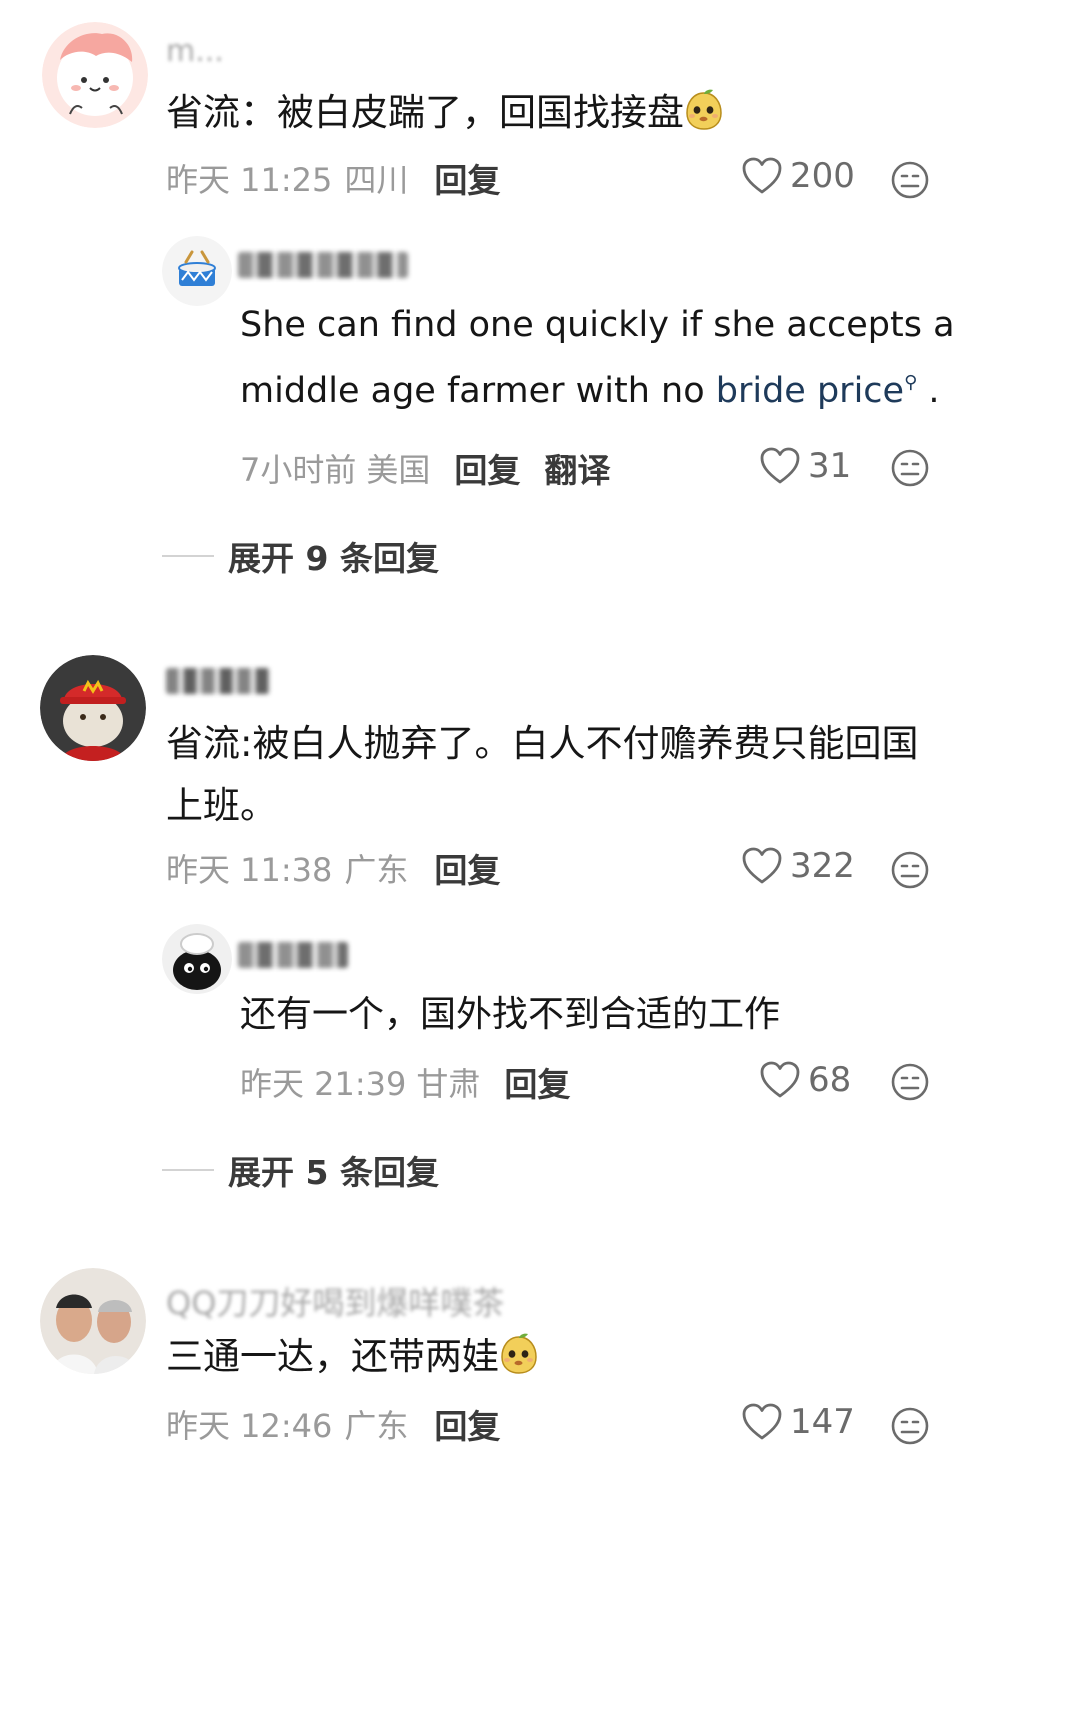 Image resolution: width=1080 pixels, height=1721 pixels. What do you see at coordinates (249, 1426) in the screenshot?
I see `comment-time: 昨天 12:46` at bounding box center [249, 1426].